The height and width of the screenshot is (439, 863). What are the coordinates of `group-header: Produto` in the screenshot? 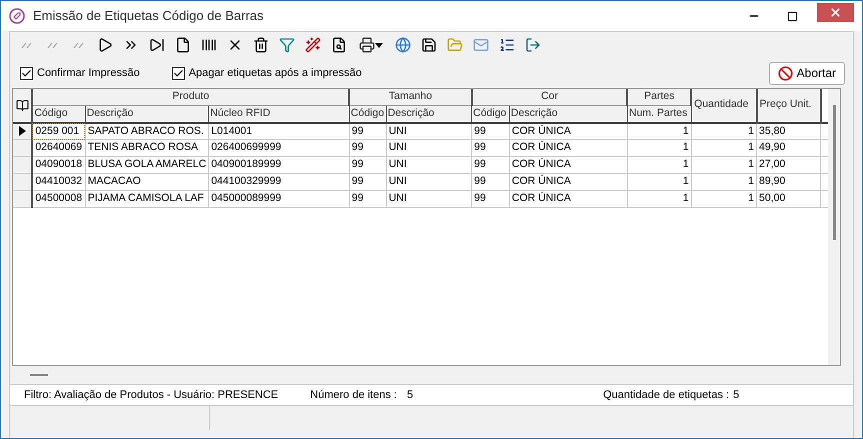 It's located at (191, 97).